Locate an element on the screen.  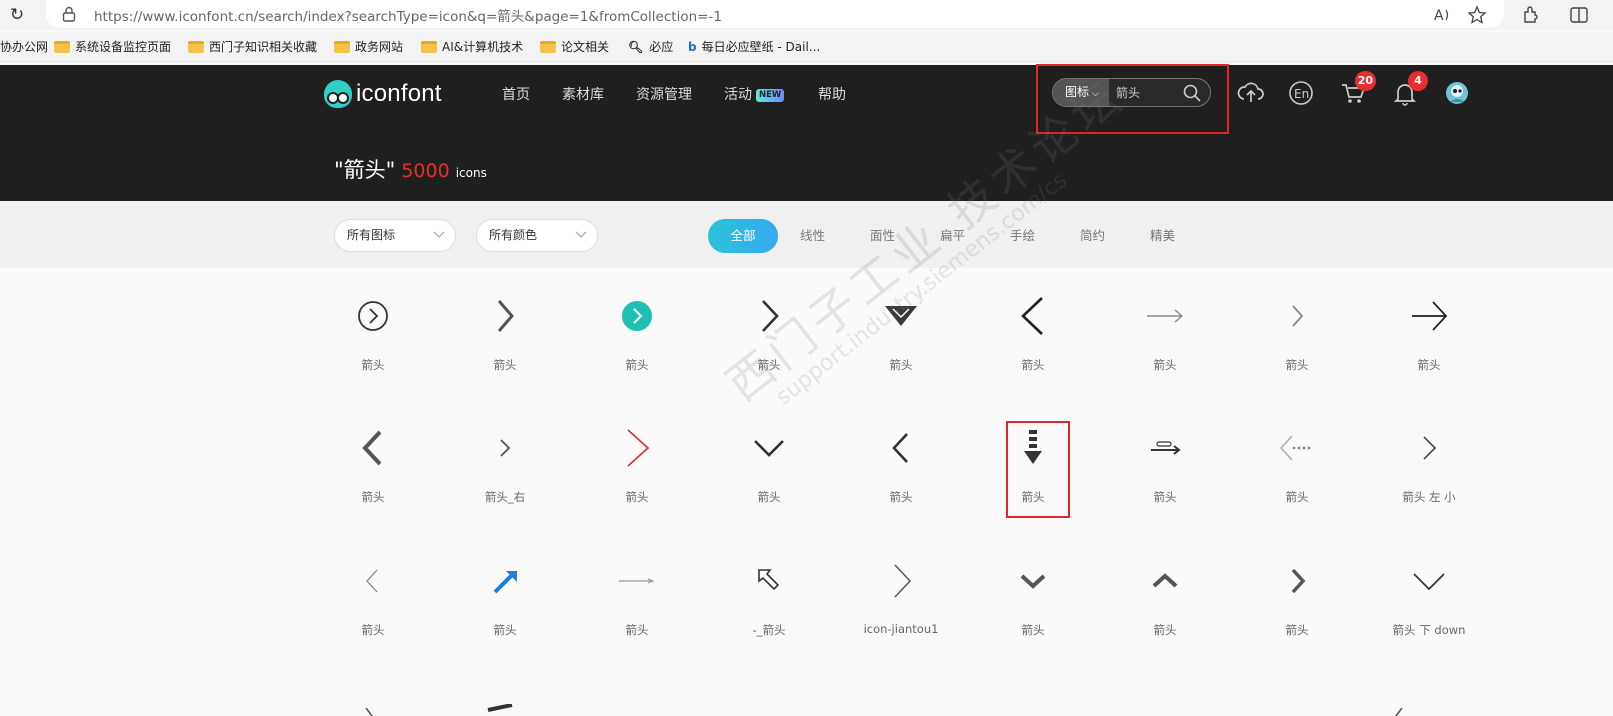
icon-card: 箭头 左 小 is located at coordinates (1429, 455).